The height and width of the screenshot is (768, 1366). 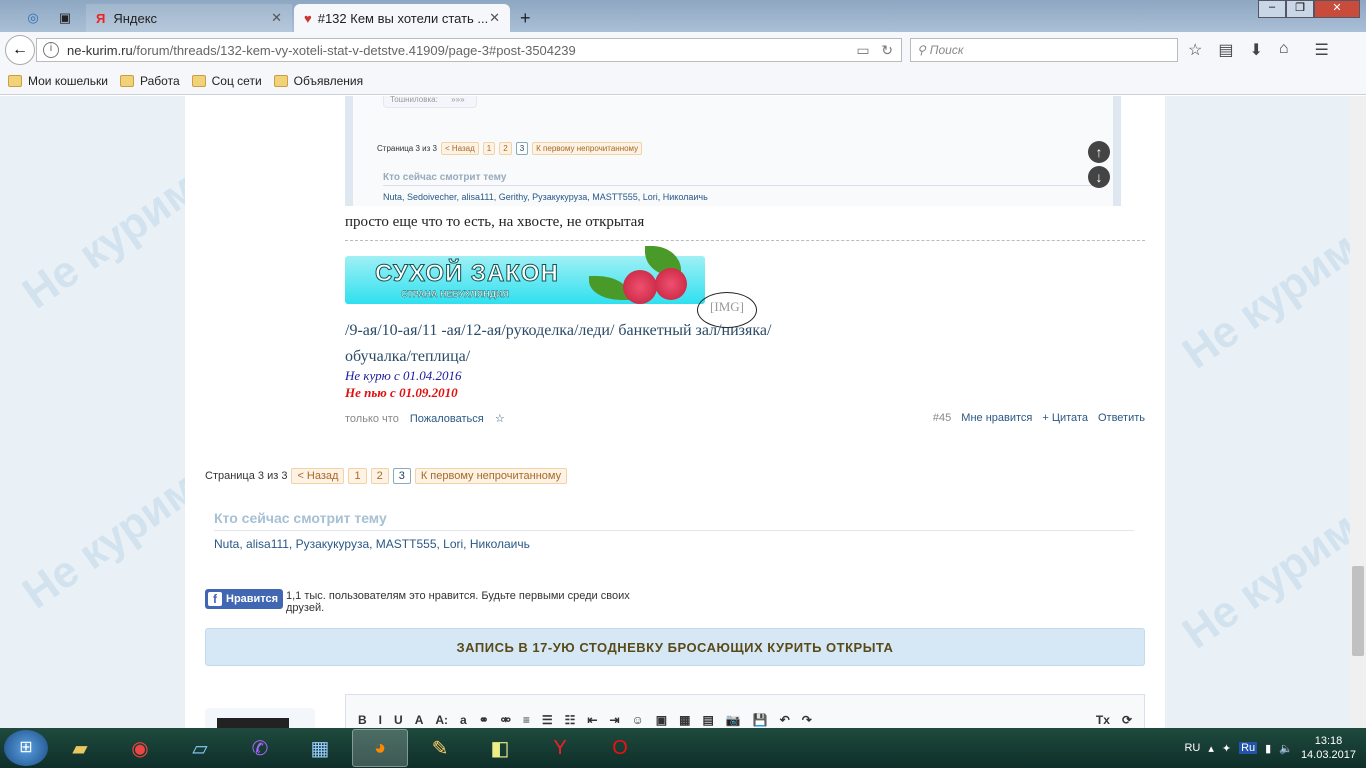 I want to click on avatar, so click(x=260, y=718).